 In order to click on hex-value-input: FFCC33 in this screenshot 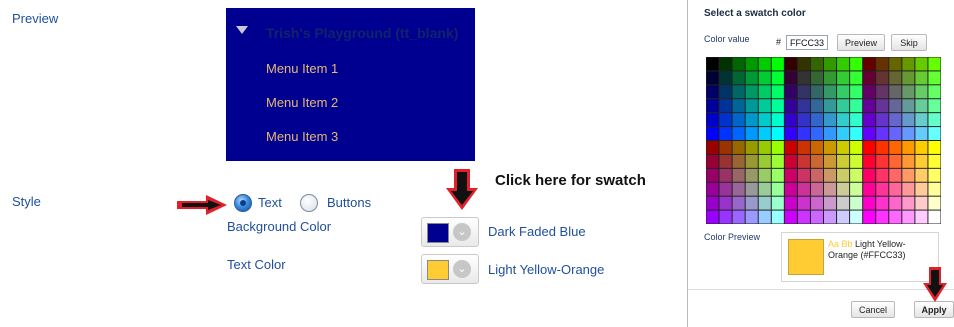, I will do `click(807, 42)`.